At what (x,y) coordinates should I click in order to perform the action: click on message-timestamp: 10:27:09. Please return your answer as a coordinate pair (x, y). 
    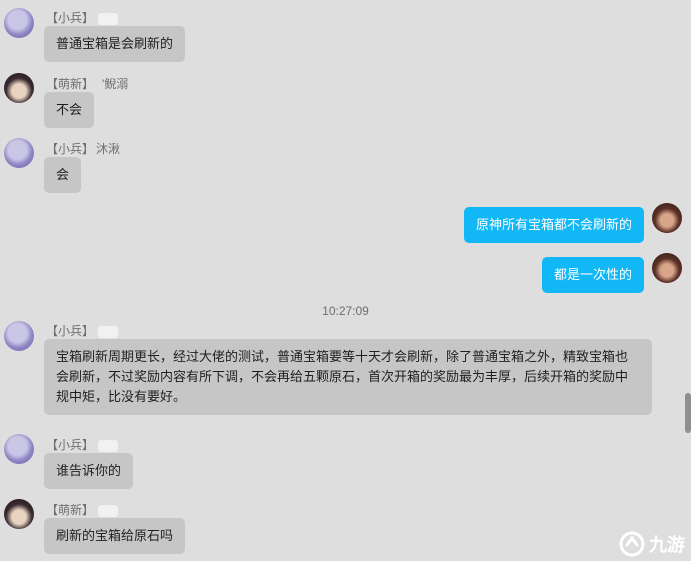
    Looking at the image, I should click on (345, 311).